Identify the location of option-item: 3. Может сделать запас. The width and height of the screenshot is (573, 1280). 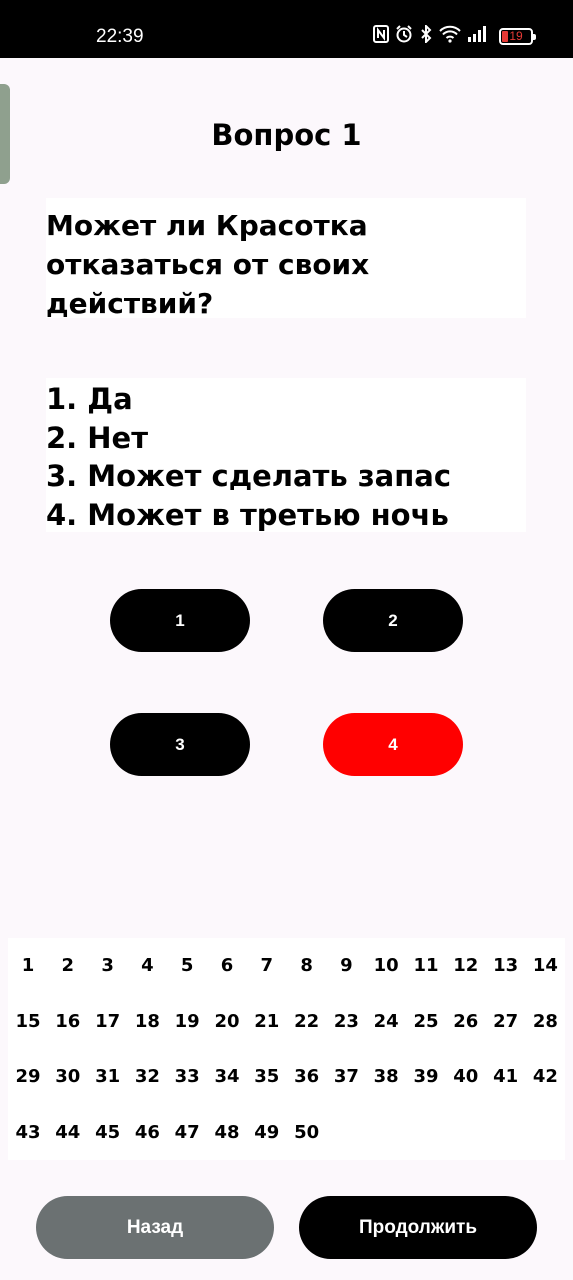
(249, 476).